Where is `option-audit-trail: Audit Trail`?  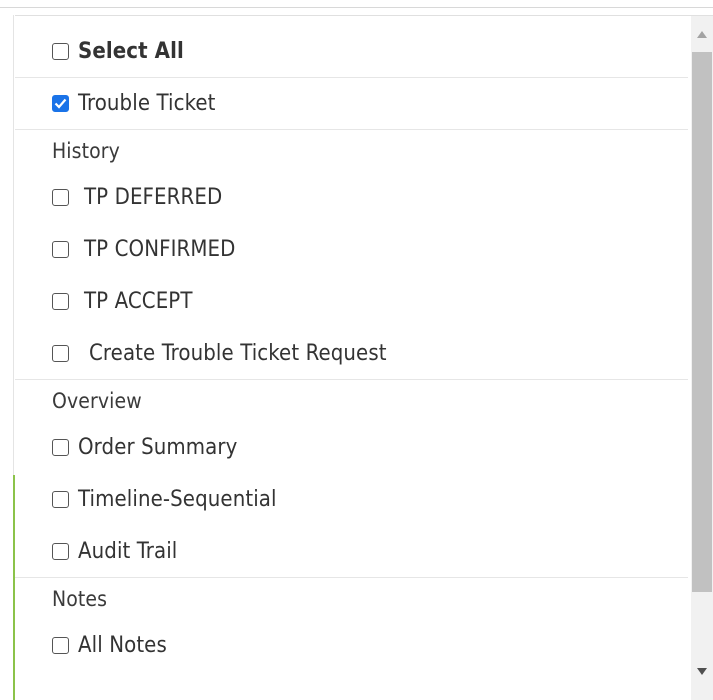 option-audit-trail: Audit Trail is located at coordinates (351, 551).